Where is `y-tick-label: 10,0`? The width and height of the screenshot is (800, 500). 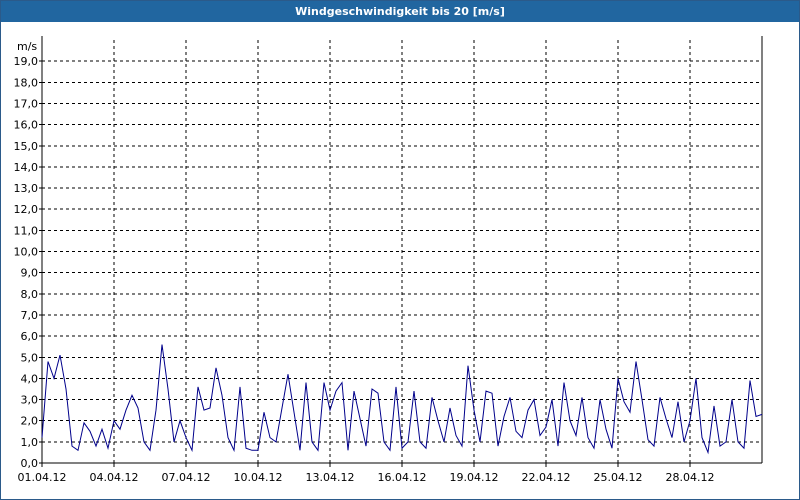 y-tick-label: 10,0 is located at coordinates (26, 252).